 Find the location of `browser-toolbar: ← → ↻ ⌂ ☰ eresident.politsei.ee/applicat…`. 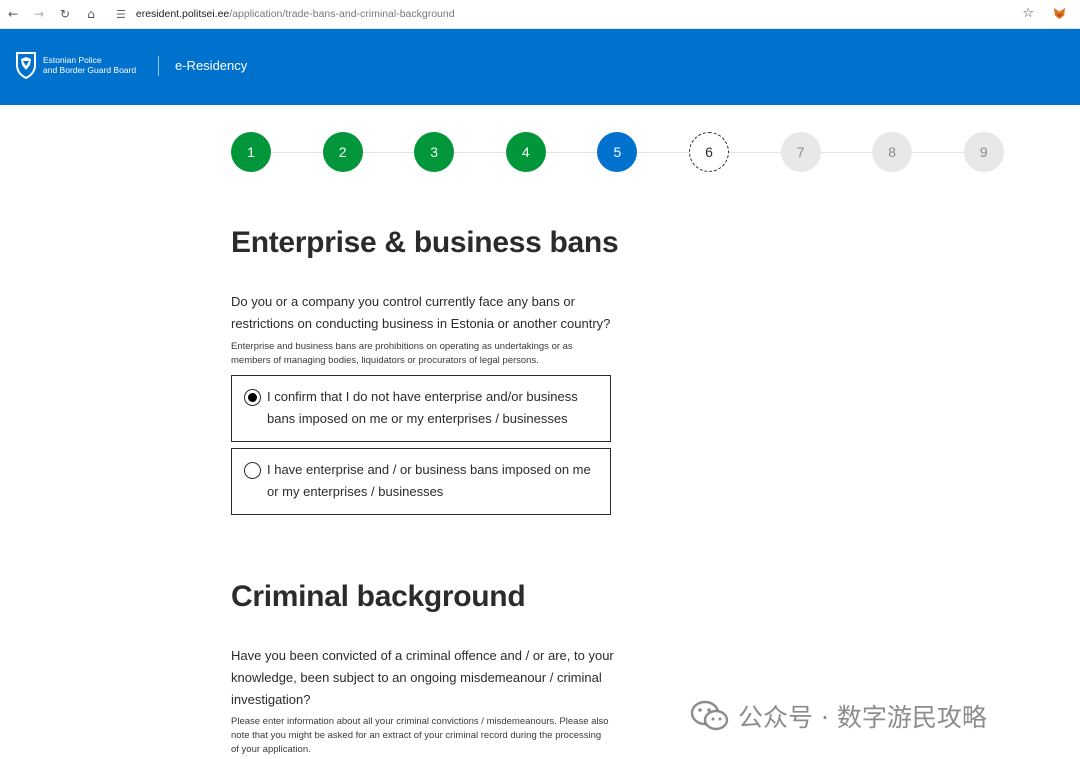

browser-toolbar: ← → ↻ ⌂ ☰ eresident.politsei.ee/applicat… is located at coordinates (540, 14).